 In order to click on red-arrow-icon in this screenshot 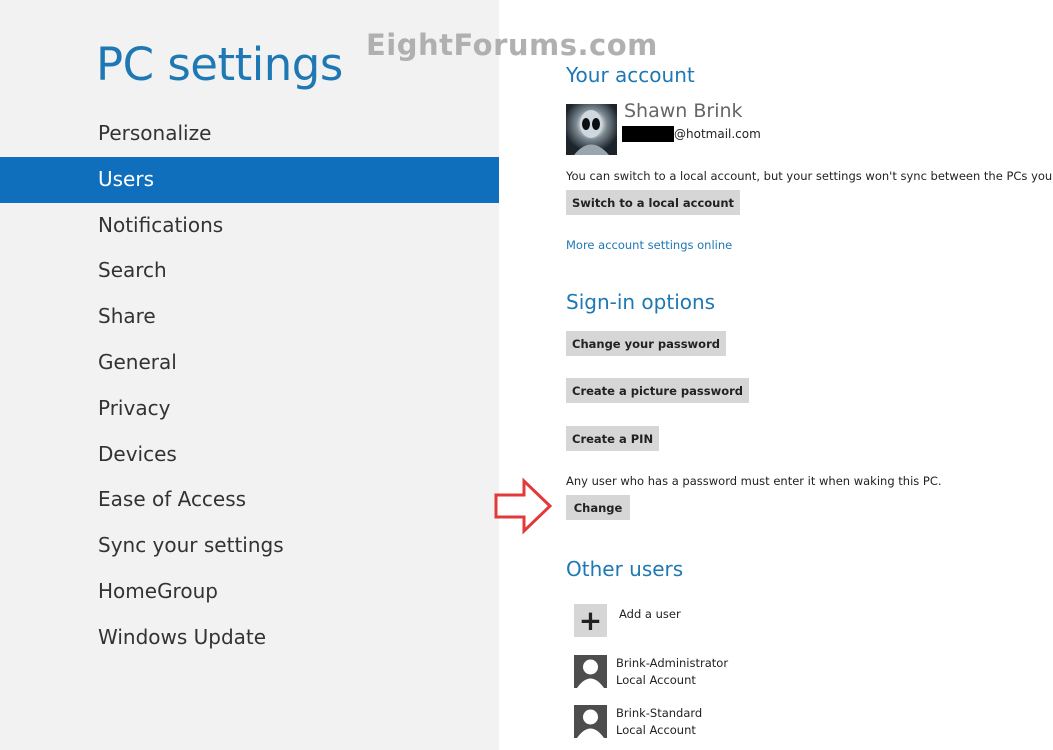, I will do `click(523, 506)`.